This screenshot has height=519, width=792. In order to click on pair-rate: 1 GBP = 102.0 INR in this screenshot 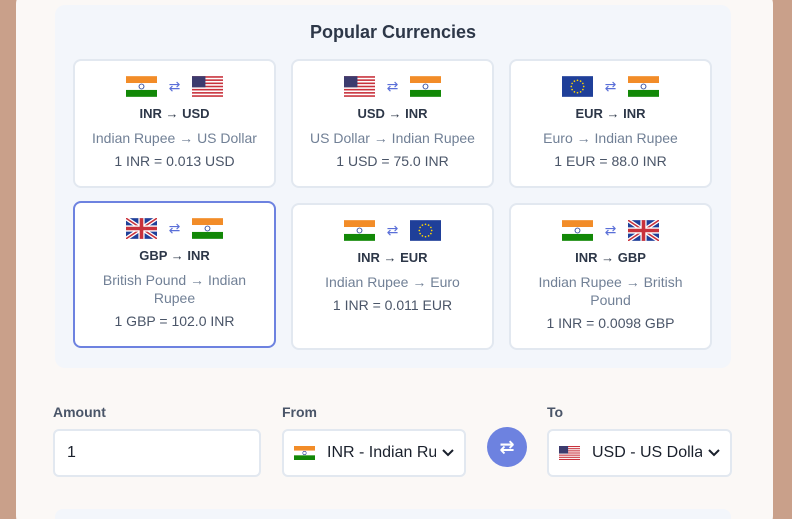, I will do `click(174, 321)`.